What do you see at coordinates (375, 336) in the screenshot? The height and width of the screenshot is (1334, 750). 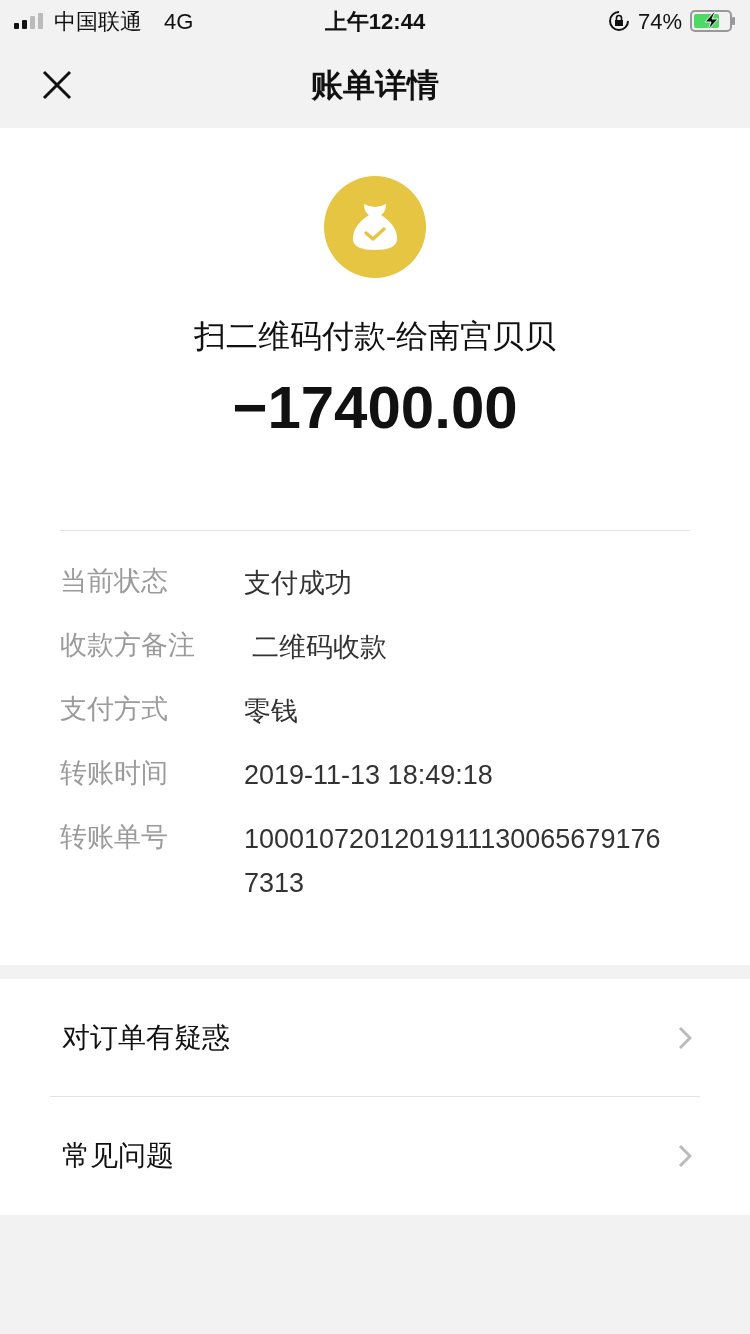 I see `payment-title: 扫二维码付款-给南宫贝贝` at bounding box center [375, 336].